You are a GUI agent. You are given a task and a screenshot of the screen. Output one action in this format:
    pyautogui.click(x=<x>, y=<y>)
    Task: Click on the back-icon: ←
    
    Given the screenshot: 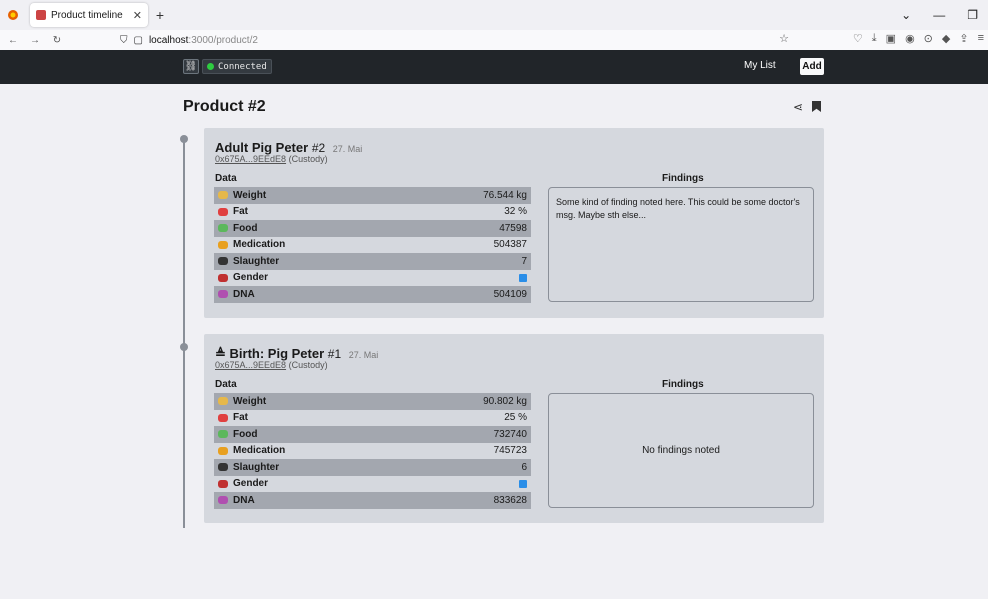 What is the action you would take?
    pyautogui.click(x=13, y=40)
    